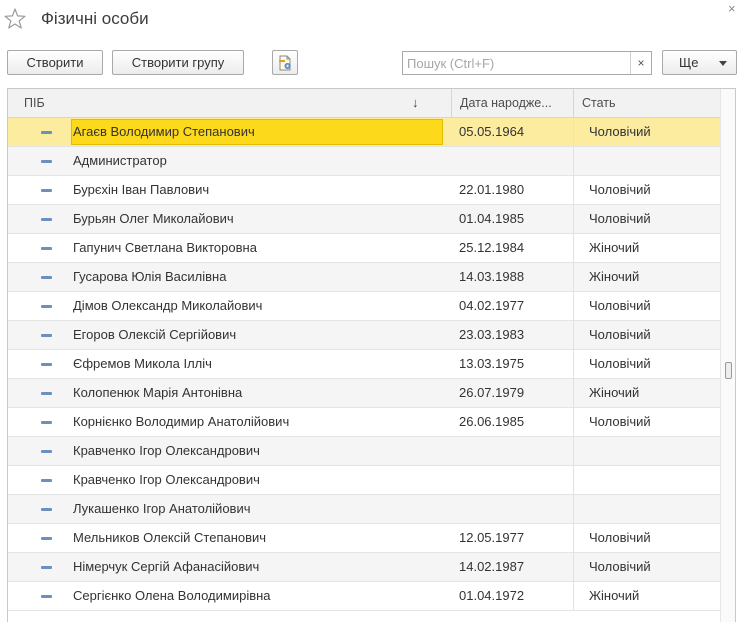 Image resolution: width=743 pixels, height=622 pixels. Describe the element at coordinates (257, 248) in the screenshot. I see `cell-name: Гапунич Светлана Викторовна` at that location.